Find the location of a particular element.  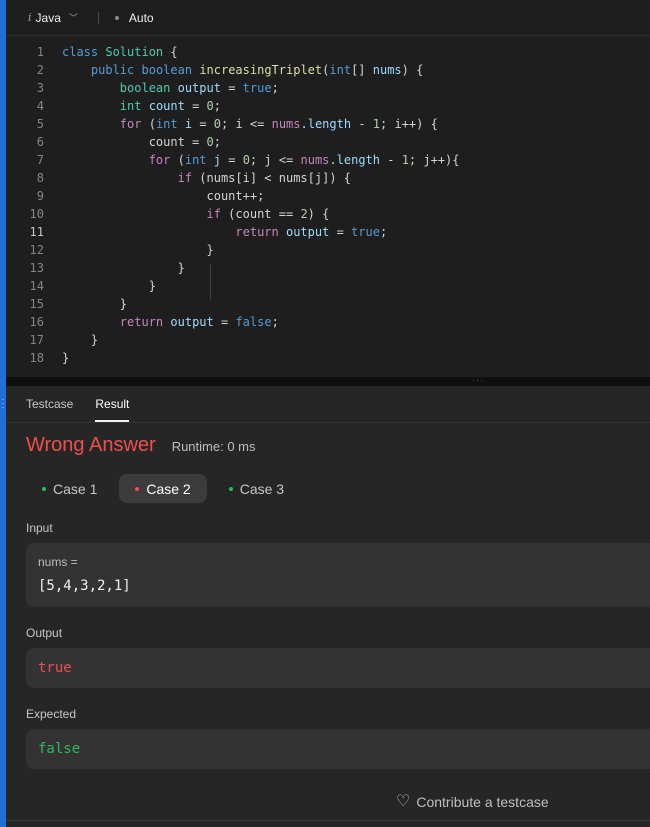

contribute-testcase-button: ♡ Contribute a testcase is located at coordinates (472, 802).